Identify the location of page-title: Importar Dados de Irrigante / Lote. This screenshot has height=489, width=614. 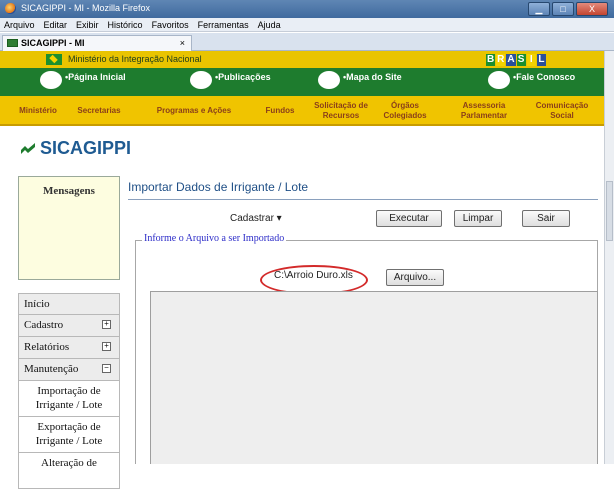
(218, 187).